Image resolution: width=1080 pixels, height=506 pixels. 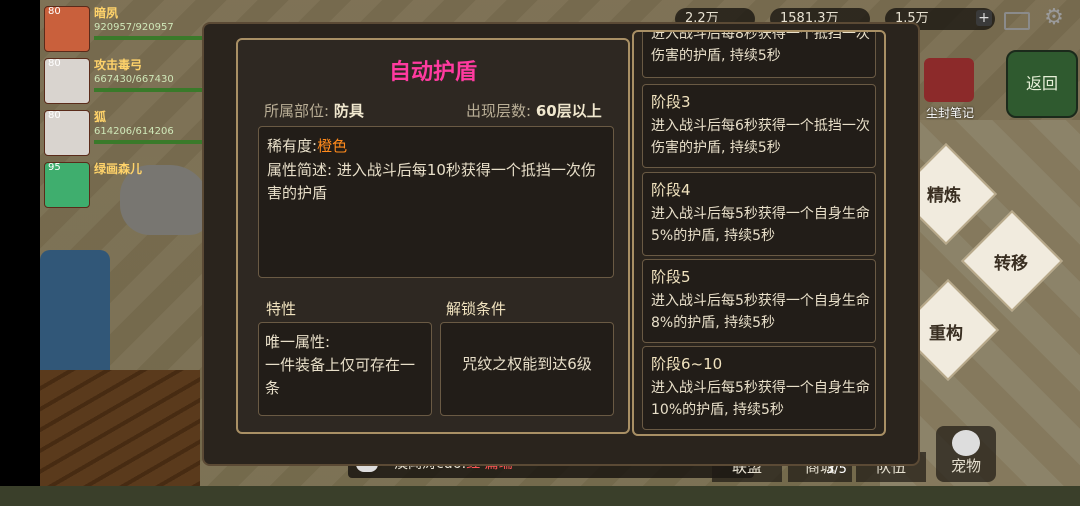 I want to click on attribute-description: 属性简述: 进入战斗后每10秒获得一个抵挡一次伤害的护盾, so click(x=431, y=181).